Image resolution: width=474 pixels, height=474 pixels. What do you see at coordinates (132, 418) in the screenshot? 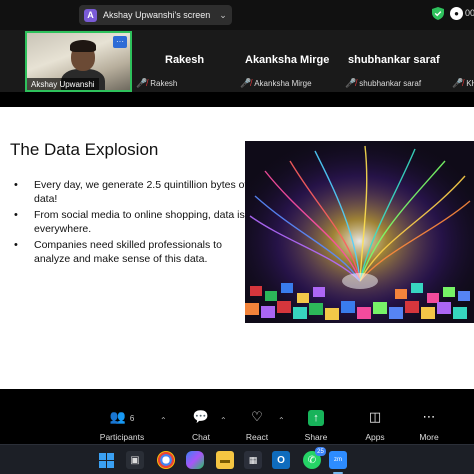
I see `participant-count: 6` at bounding box center [132, 418].